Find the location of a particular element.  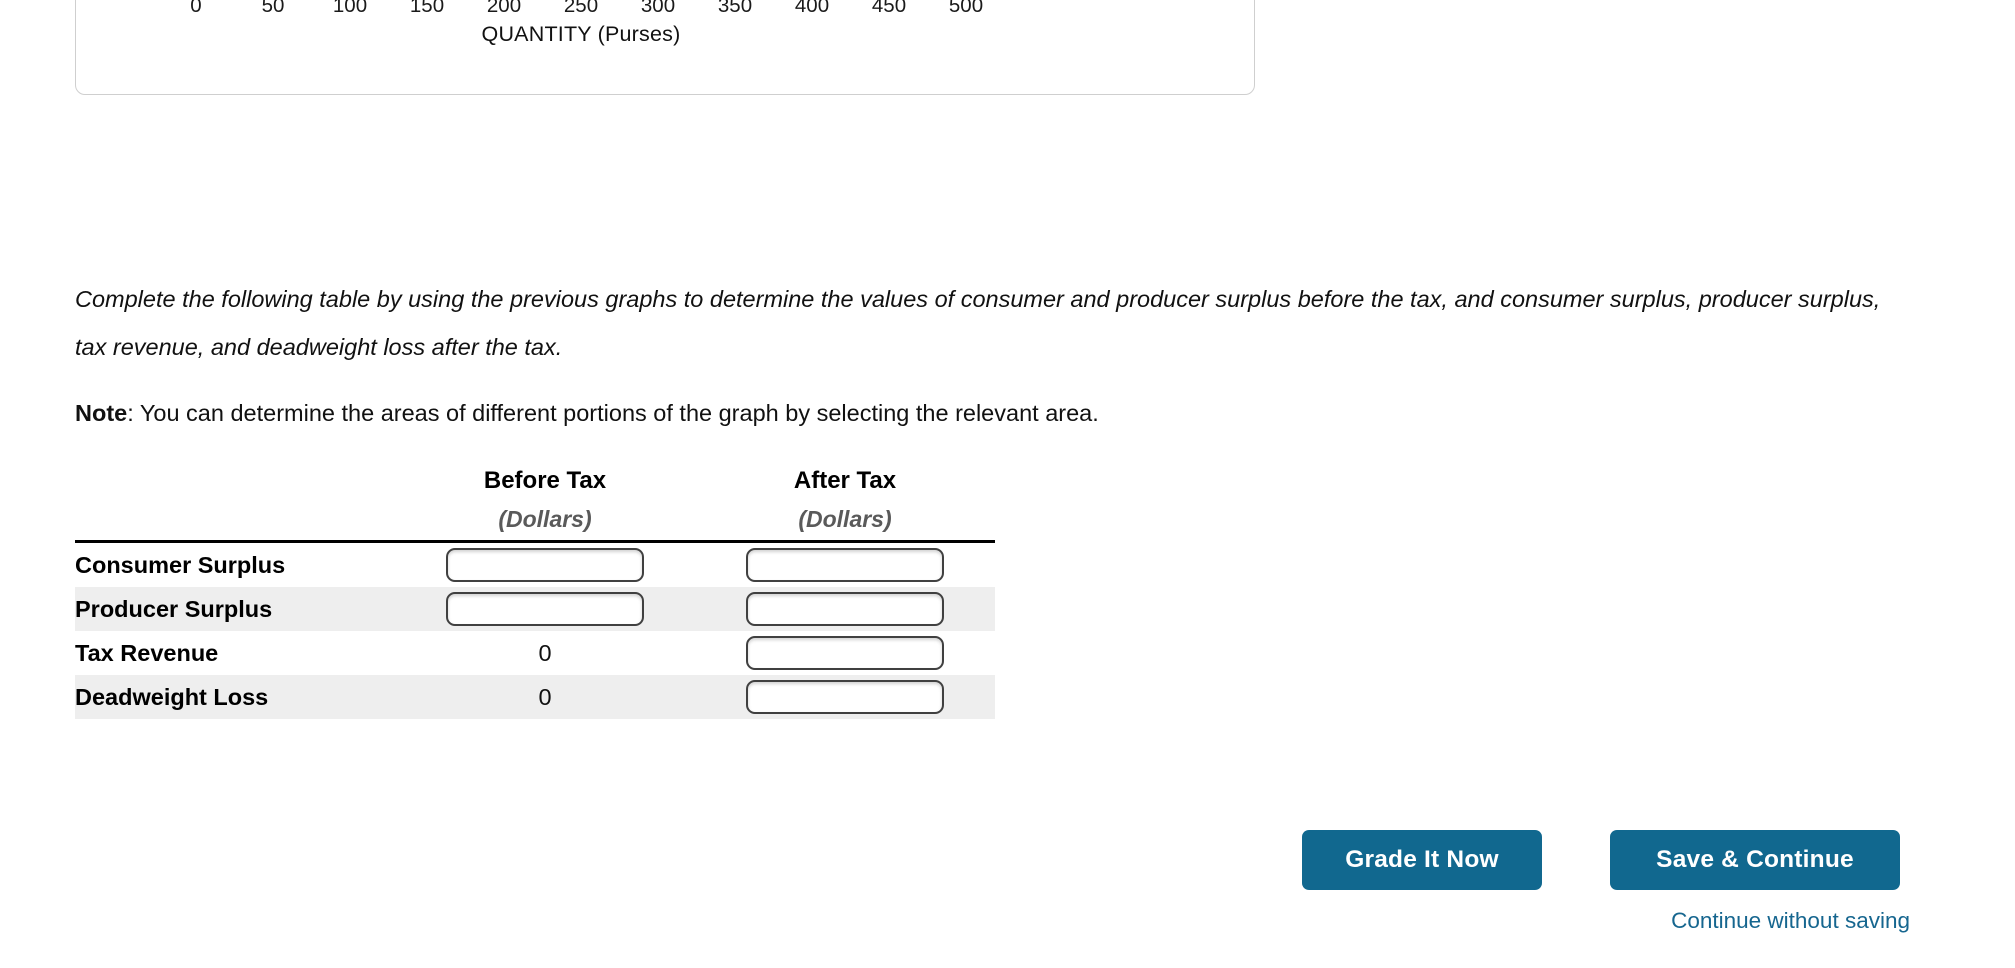

grade-it-now-button: Grade It Now is located at coordinates (1422, 860).